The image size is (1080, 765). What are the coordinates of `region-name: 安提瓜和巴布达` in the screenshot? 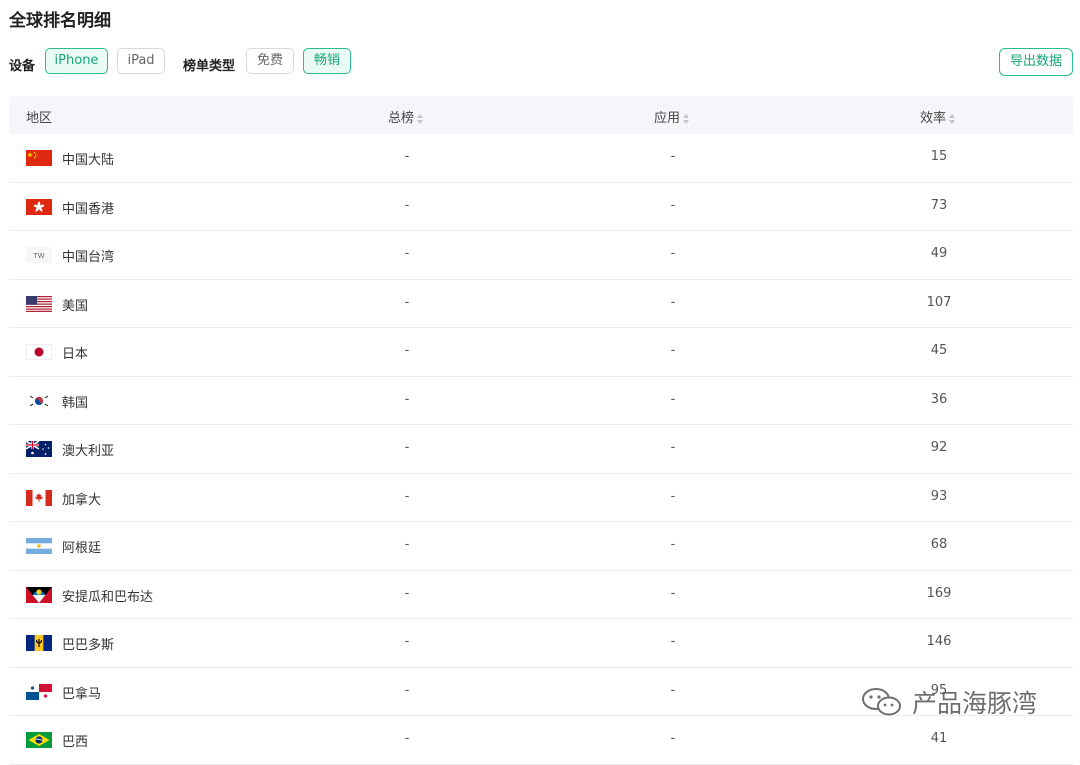 It's located at (108, 597).